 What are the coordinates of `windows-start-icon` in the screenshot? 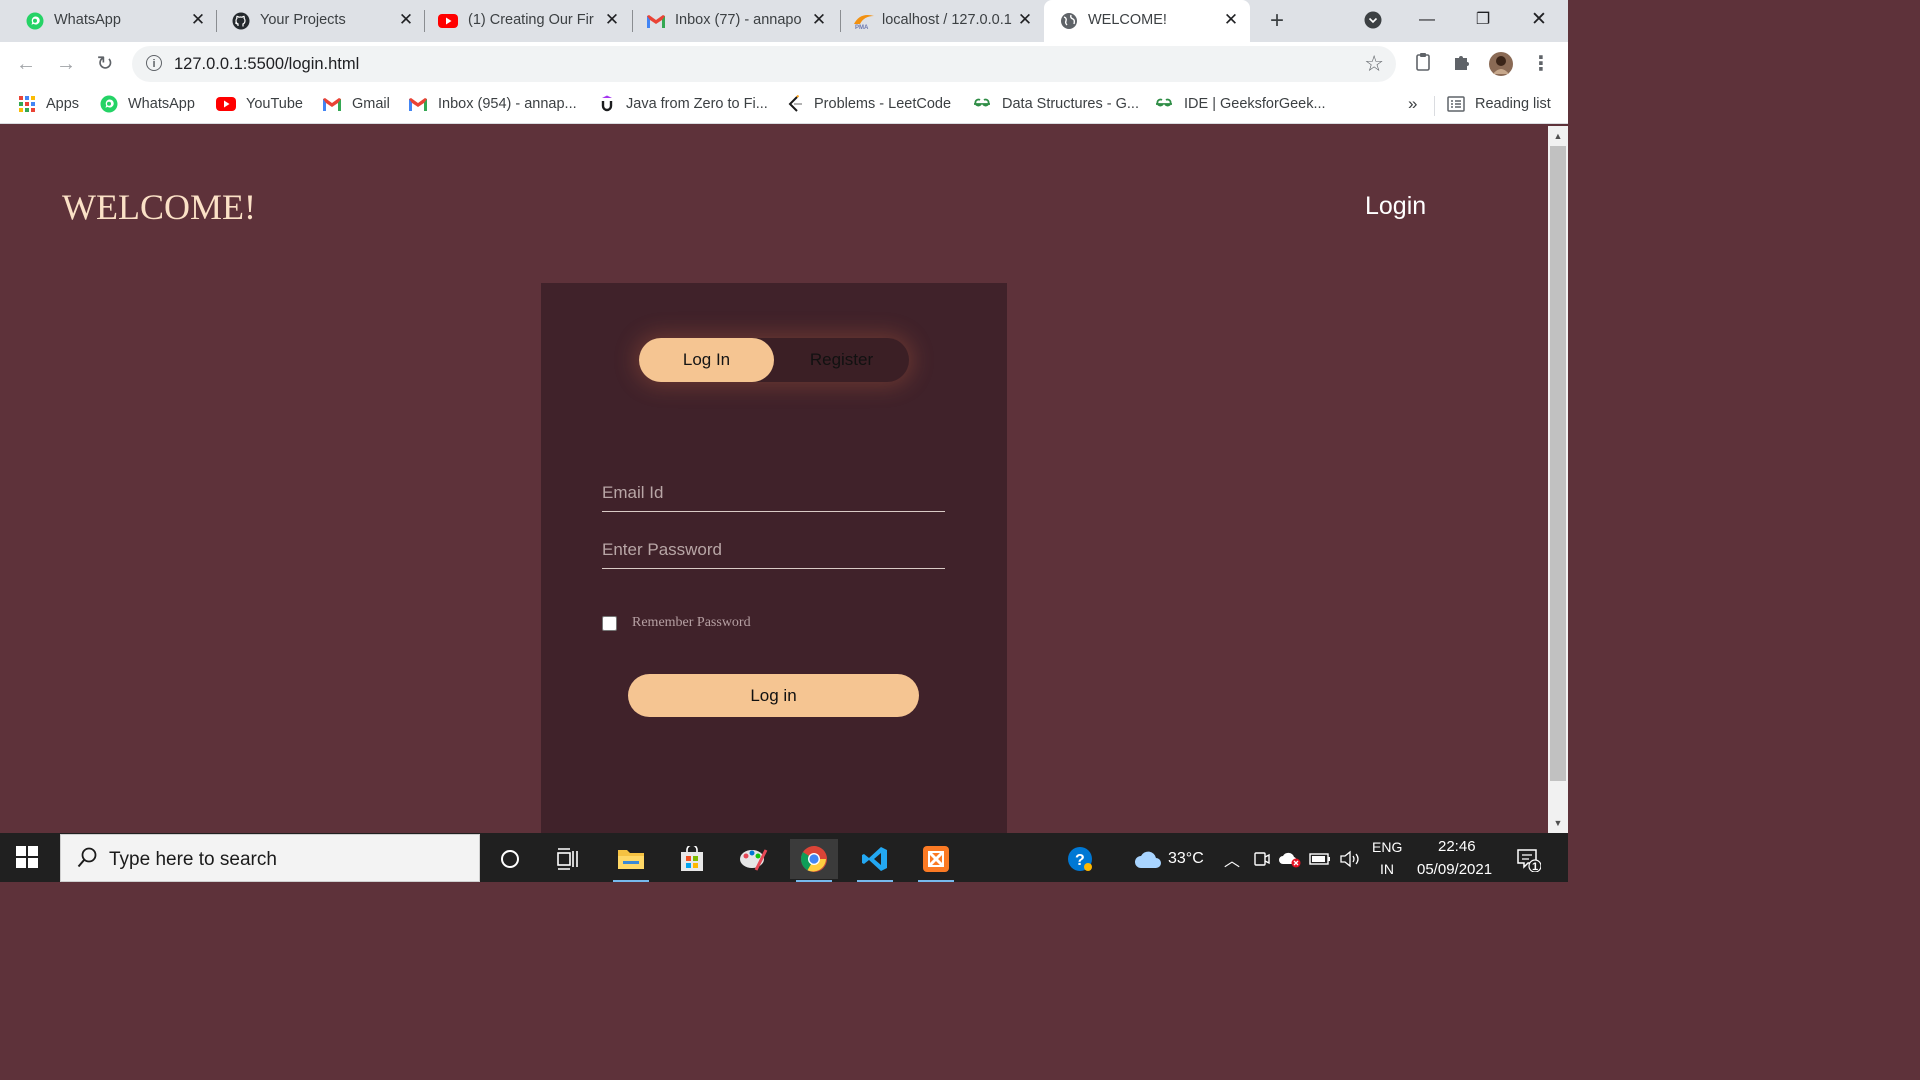 It's located at (27, 857).